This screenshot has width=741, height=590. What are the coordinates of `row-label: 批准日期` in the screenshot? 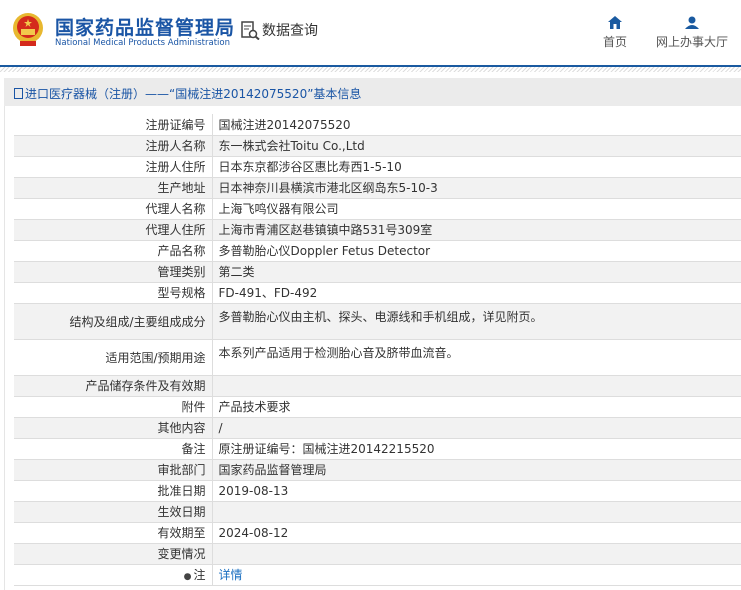 It's located at (113, 491).